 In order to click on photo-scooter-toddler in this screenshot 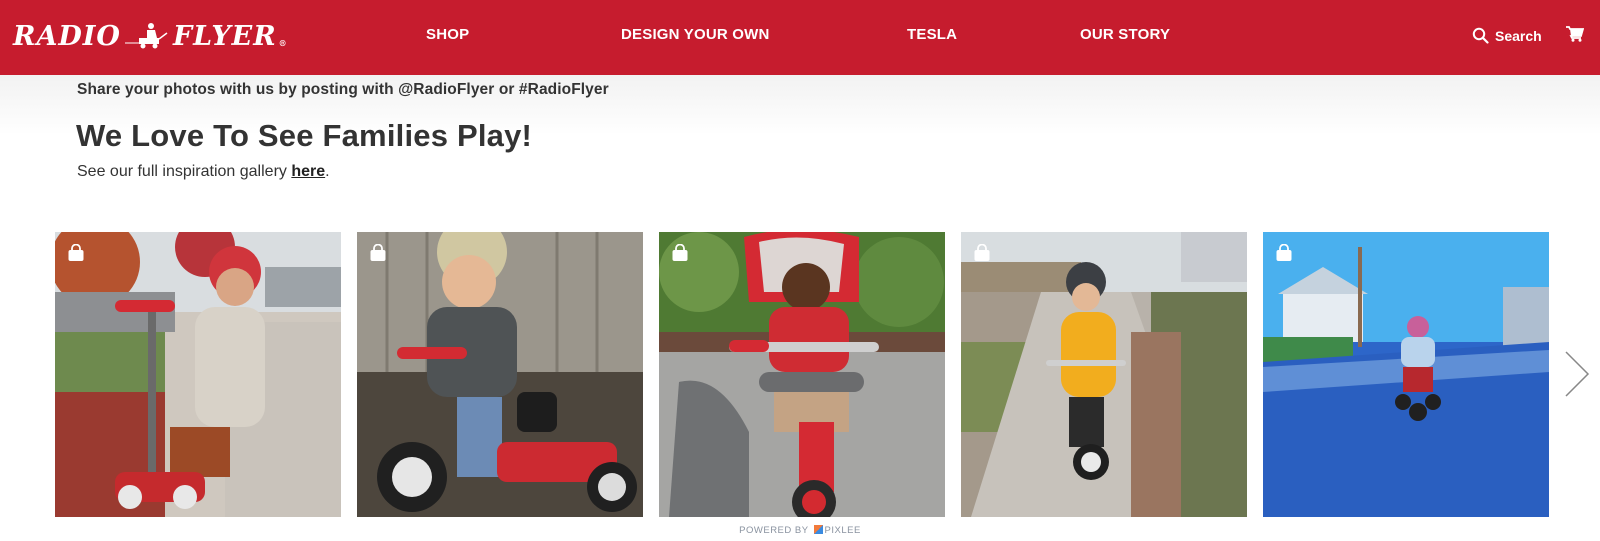, I will do `click(198, 374)`.